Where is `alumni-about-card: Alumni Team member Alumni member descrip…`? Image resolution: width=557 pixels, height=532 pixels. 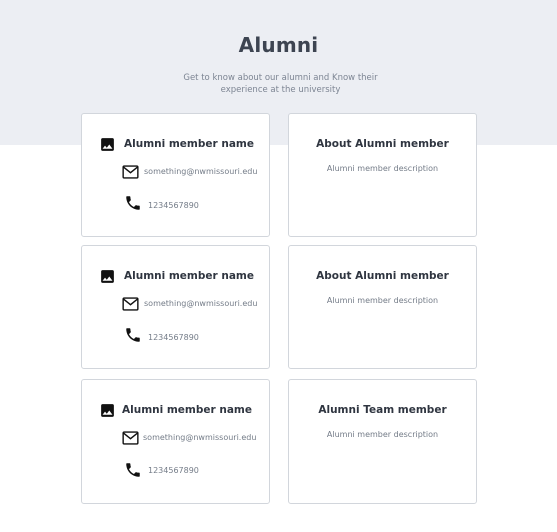 alumni-about-card: Alumni Team member Alumni member descrip… is located at coordinates (382, 441).